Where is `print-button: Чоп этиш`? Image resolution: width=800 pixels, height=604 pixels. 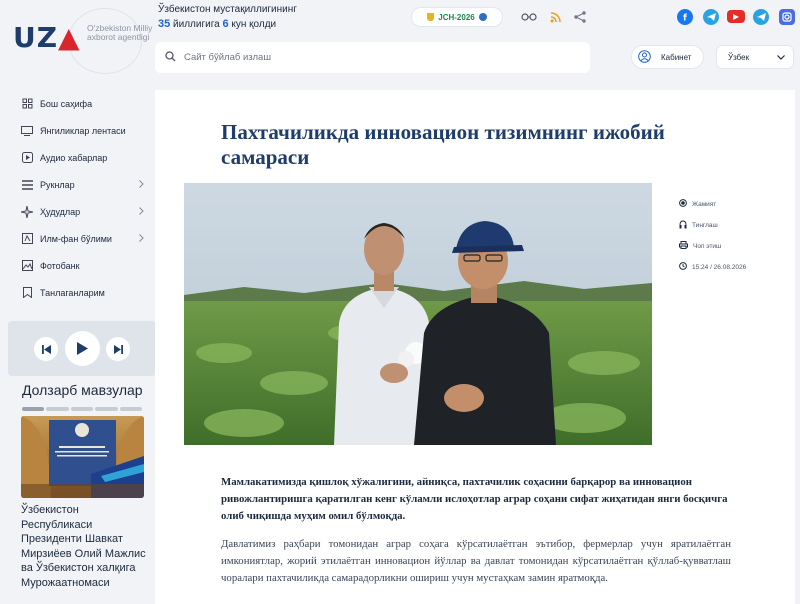
print-button: Чоп этиш is located at coordinates (712, 246).